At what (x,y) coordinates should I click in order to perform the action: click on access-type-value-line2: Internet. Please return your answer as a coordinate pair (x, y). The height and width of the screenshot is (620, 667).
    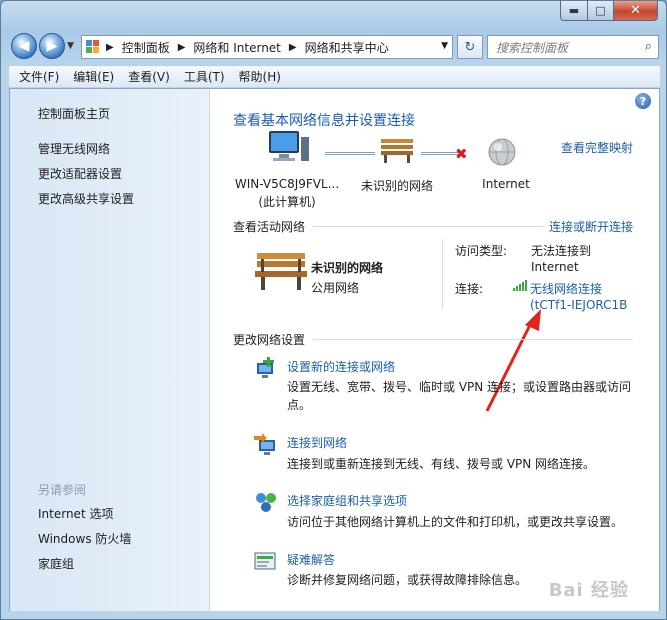
    Looking at the image, I should click on (555, 267).